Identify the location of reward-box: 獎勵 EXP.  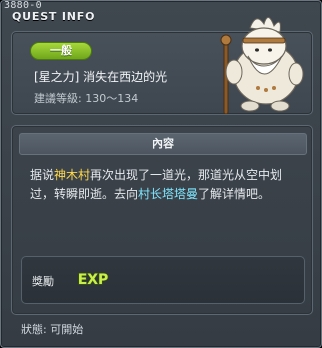
(163, 280).